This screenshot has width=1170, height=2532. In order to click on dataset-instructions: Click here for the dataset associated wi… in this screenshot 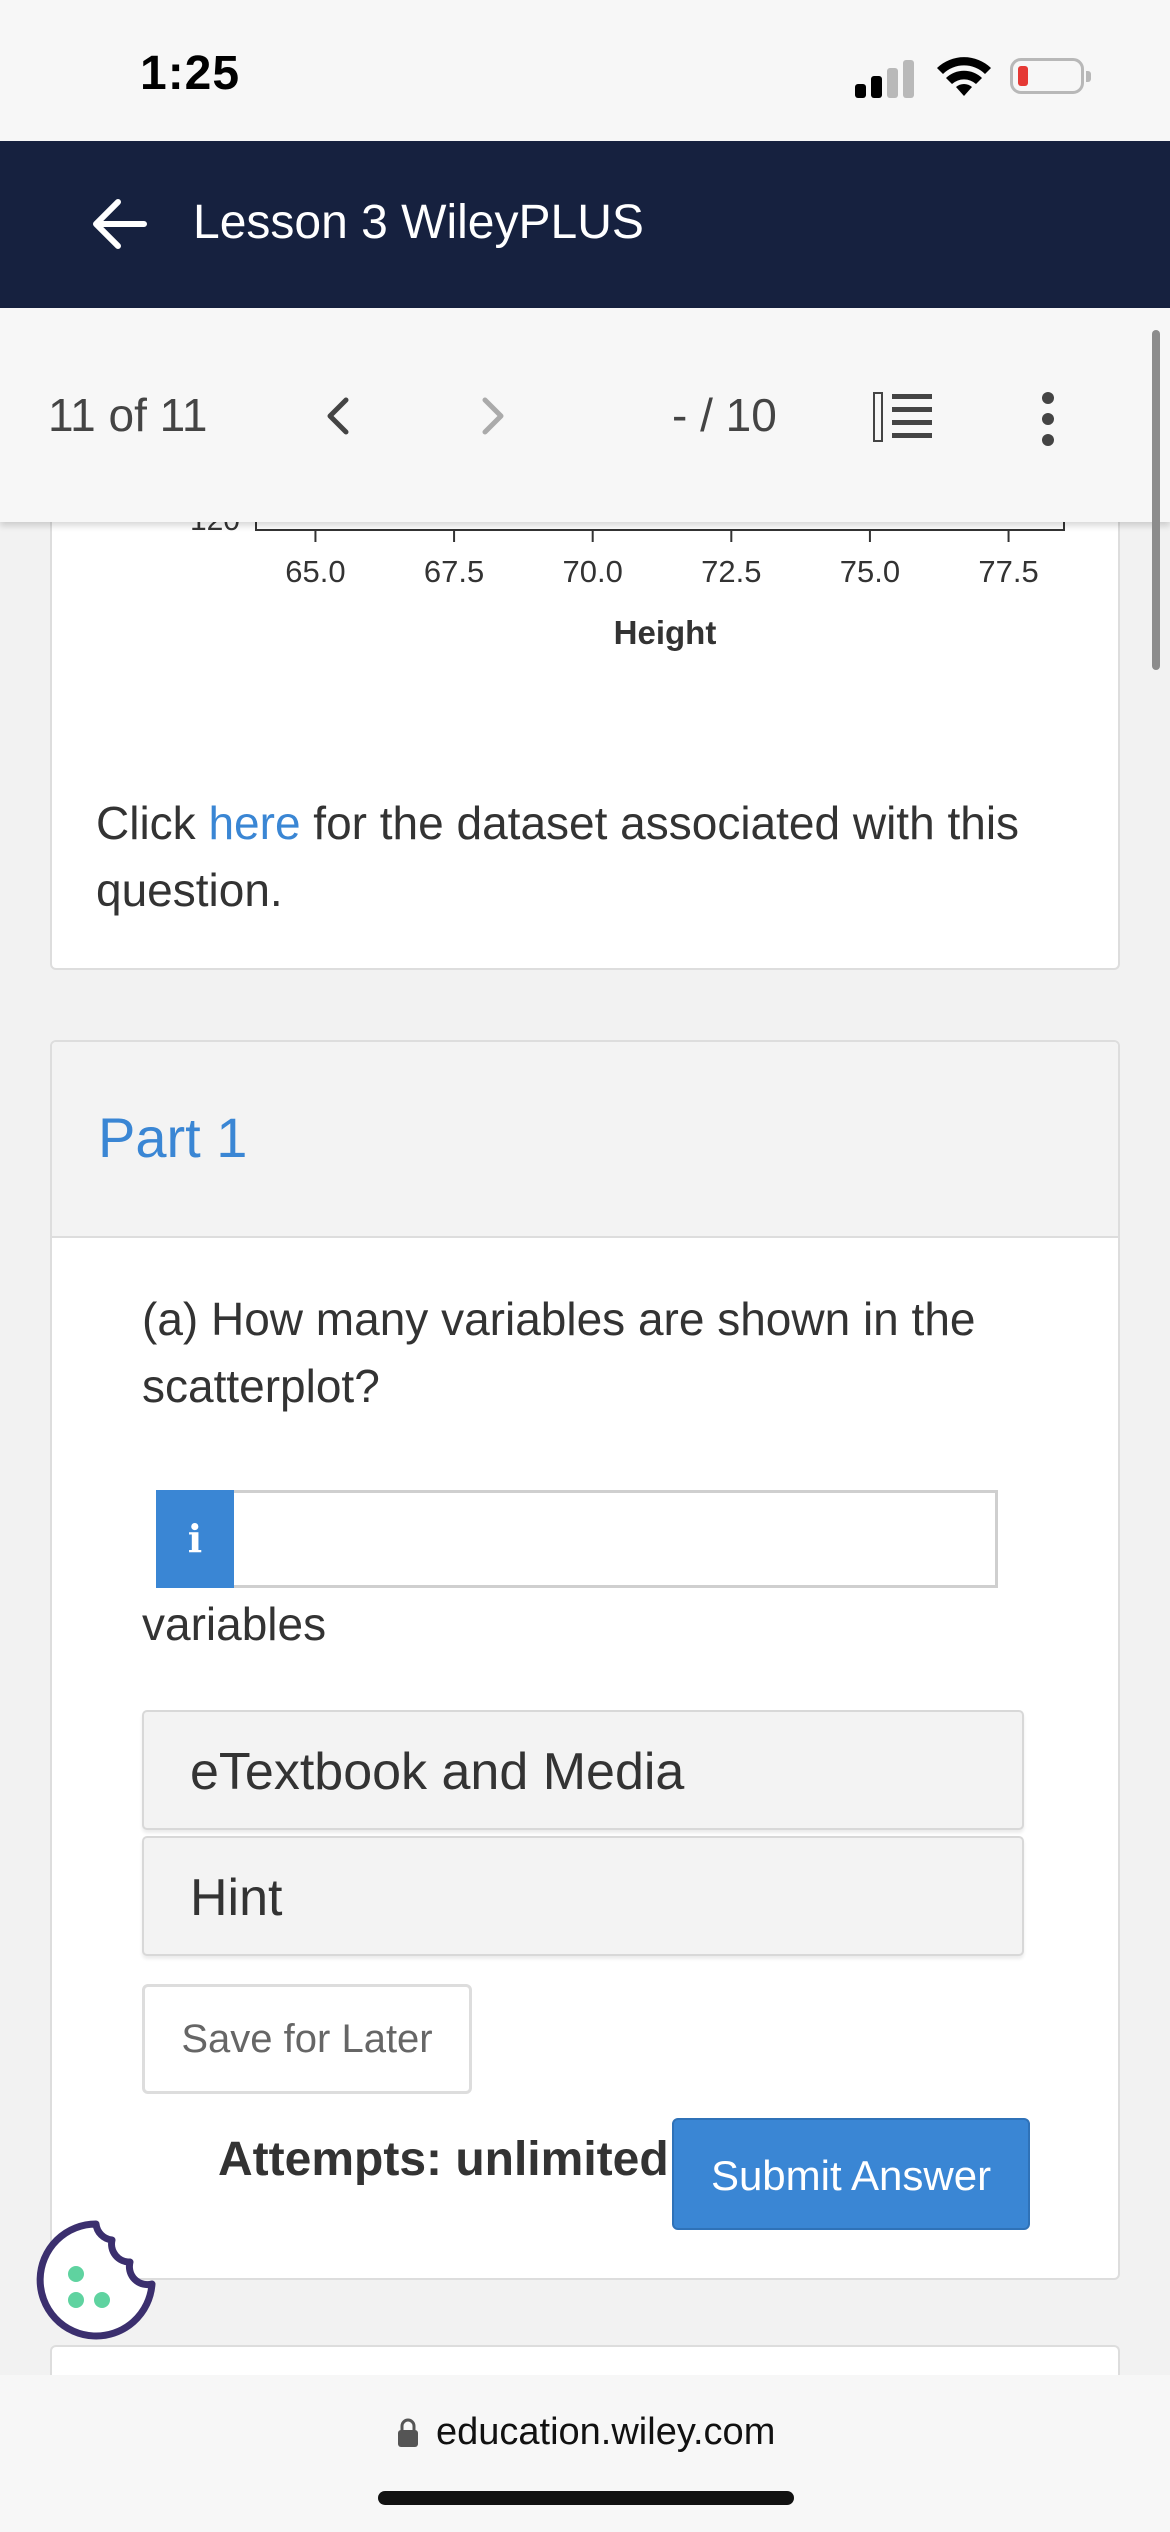, I will do `click(586, 857)`.